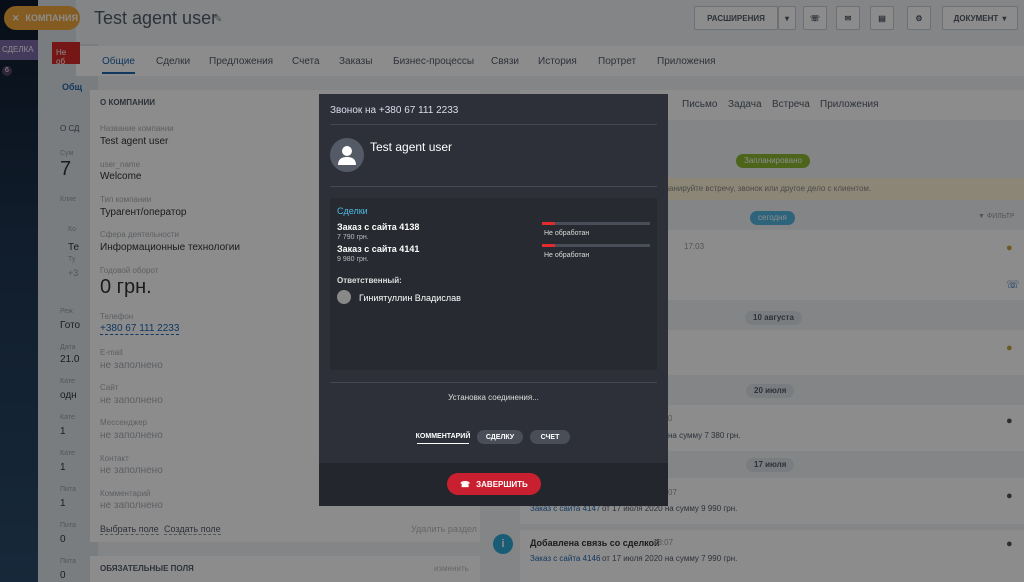 This screenshot has height=582, width=1024. I want to click on deal-sum: 9 980 грн., so click(353, 259).